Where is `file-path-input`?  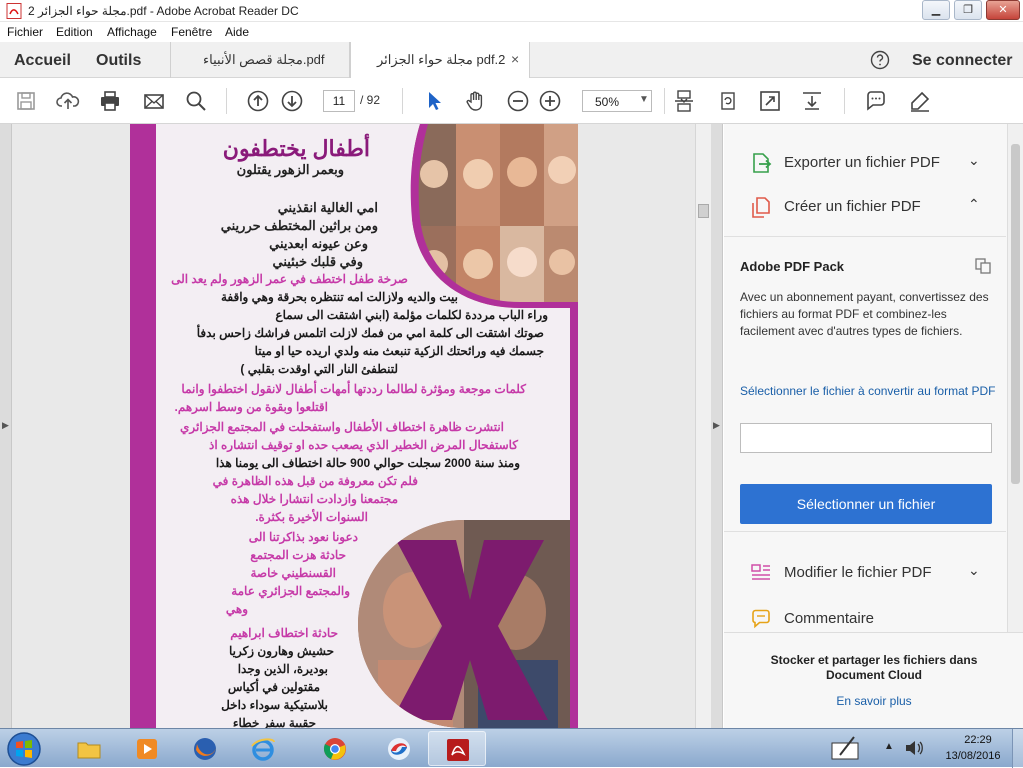
file-path-input is located at coordinates (866, 438).